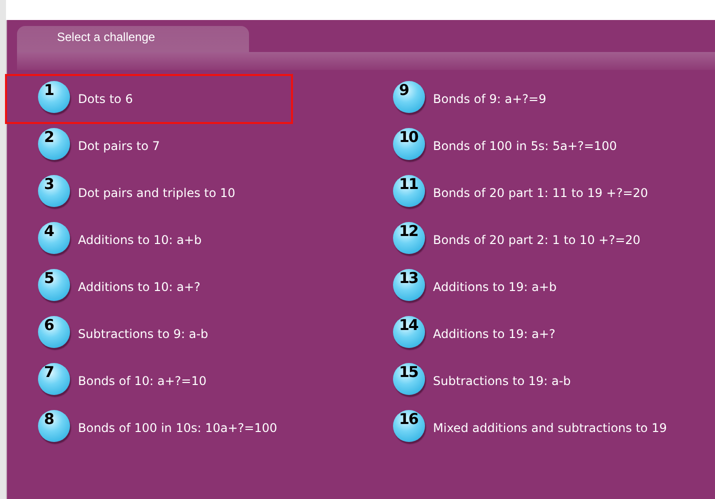  What do you see at coordinates (178, 428) in the screenshot?
I see `challenge-label: Bonds of 100 in 10s: 10a+?=100` at bounding box center [178, 428].